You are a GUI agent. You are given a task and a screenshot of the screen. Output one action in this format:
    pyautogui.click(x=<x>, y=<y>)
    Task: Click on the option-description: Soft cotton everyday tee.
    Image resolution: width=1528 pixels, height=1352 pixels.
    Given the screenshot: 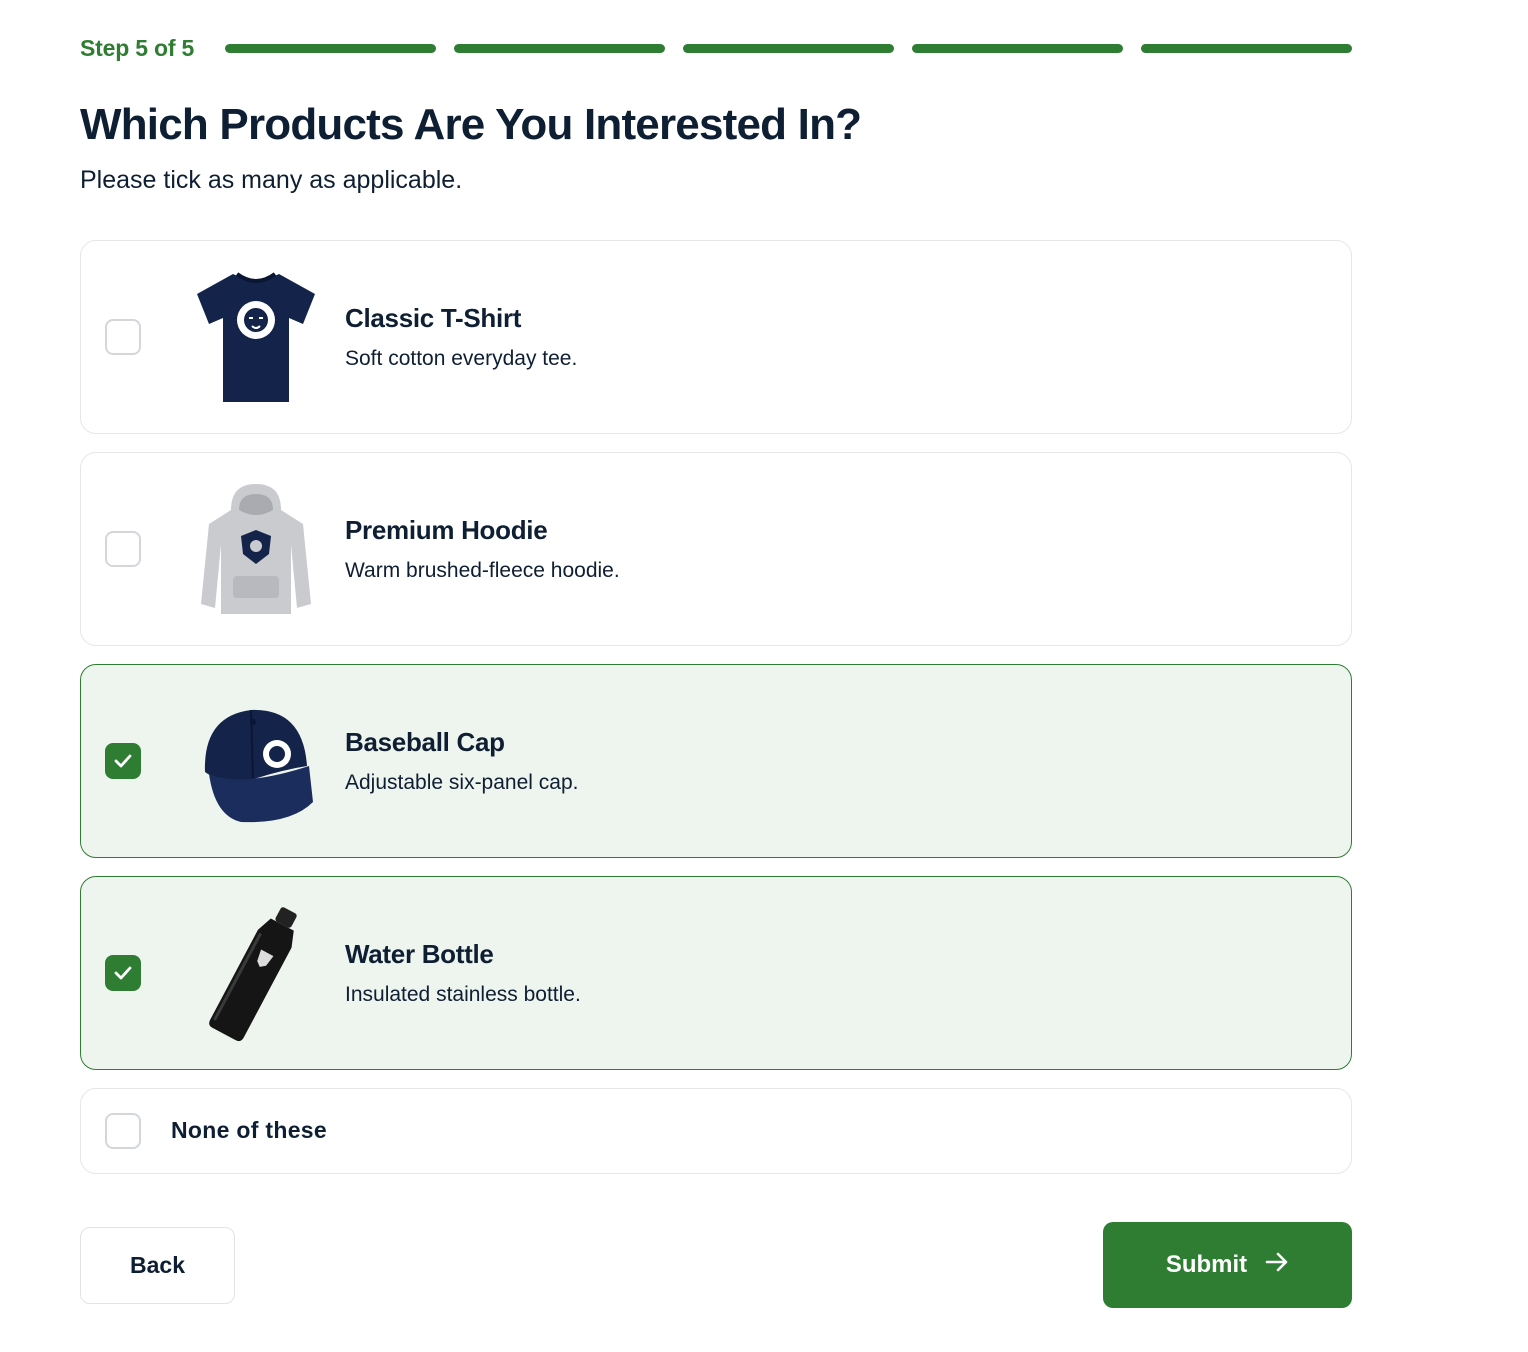 What is the action you would take?
    pyautogui.click(x=461, y=358)
    